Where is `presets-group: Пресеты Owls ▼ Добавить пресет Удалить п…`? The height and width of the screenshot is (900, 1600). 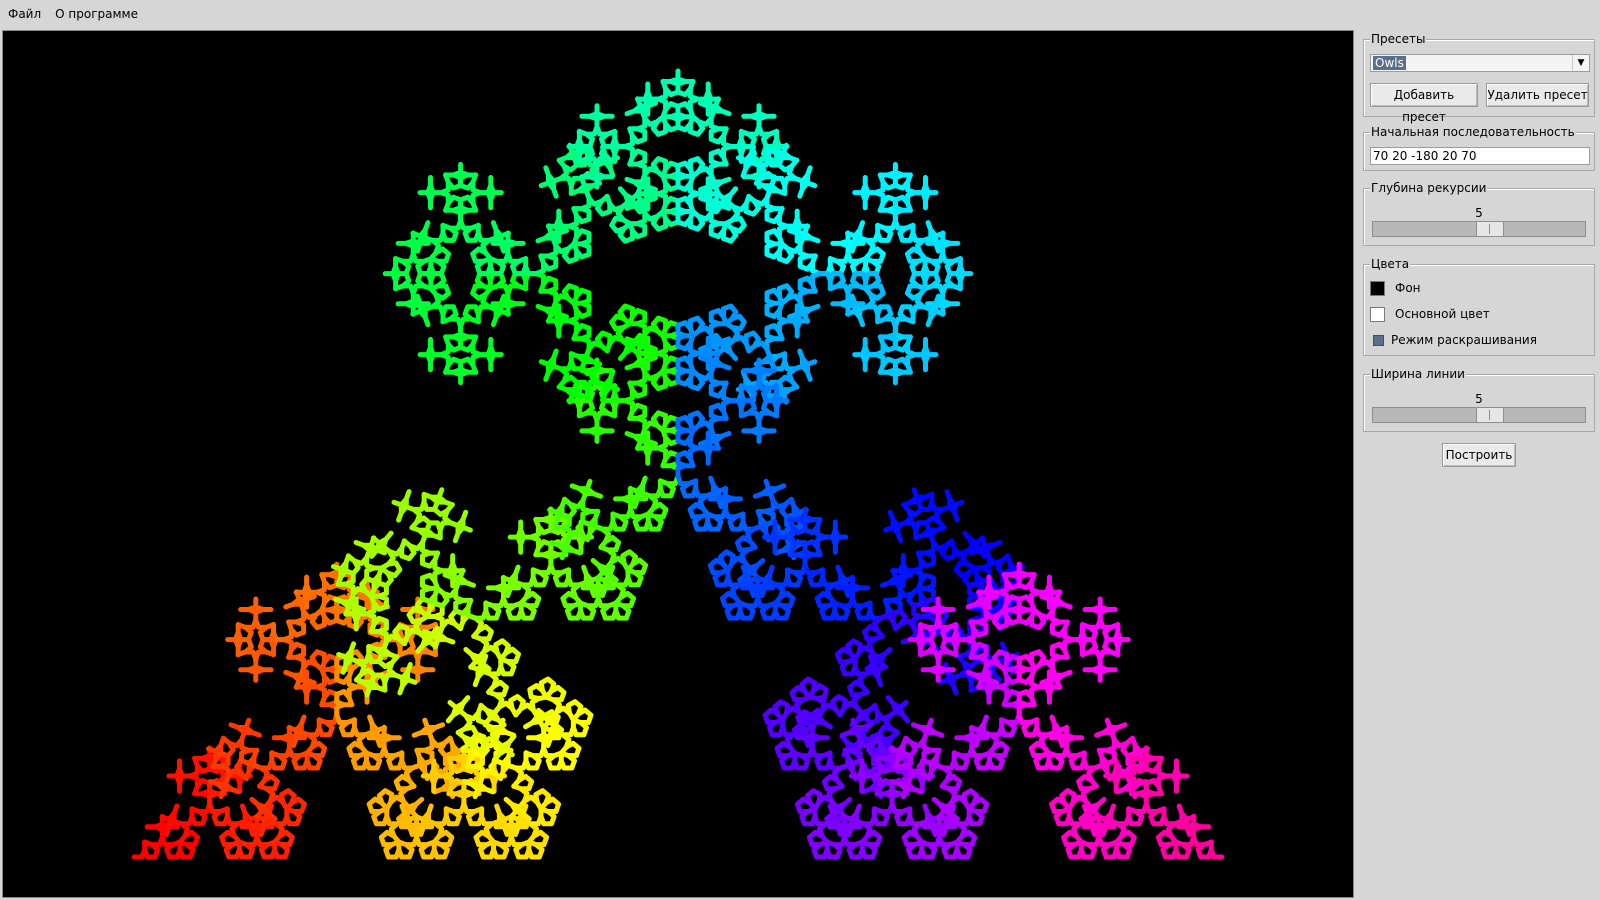 presets-group: Пресеты Owls ▼ Добавить пресет Удалить п… is located at coordinates (1479, 78).